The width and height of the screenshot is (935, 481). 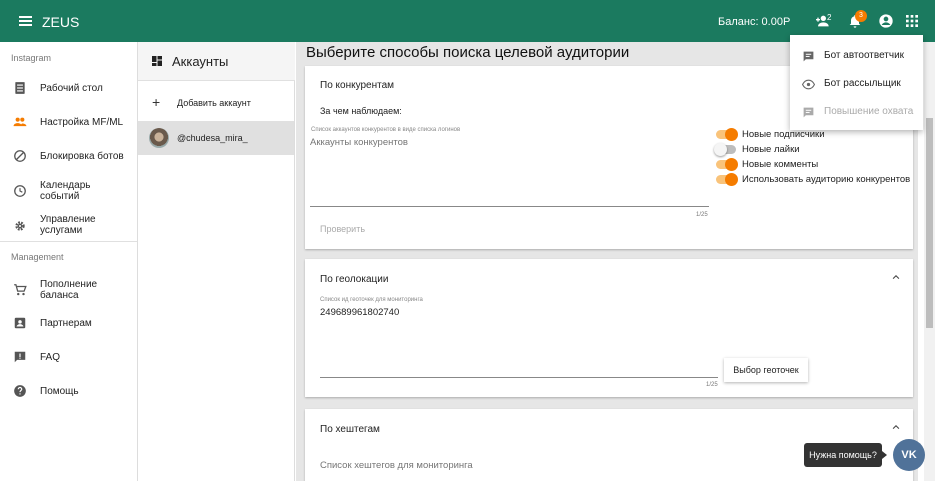 I want to click on geo-input-label: Список ид геоточек для мониторинга, so click(x=371, y=300).